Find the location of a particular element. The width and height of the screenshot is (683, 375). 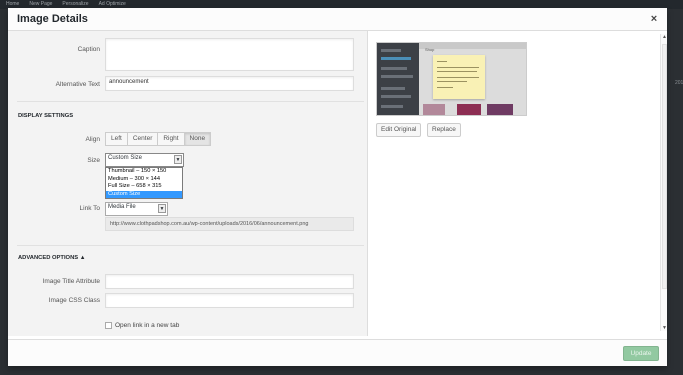

edit-original-button: Edit Original is located at coordinates (399, 130).